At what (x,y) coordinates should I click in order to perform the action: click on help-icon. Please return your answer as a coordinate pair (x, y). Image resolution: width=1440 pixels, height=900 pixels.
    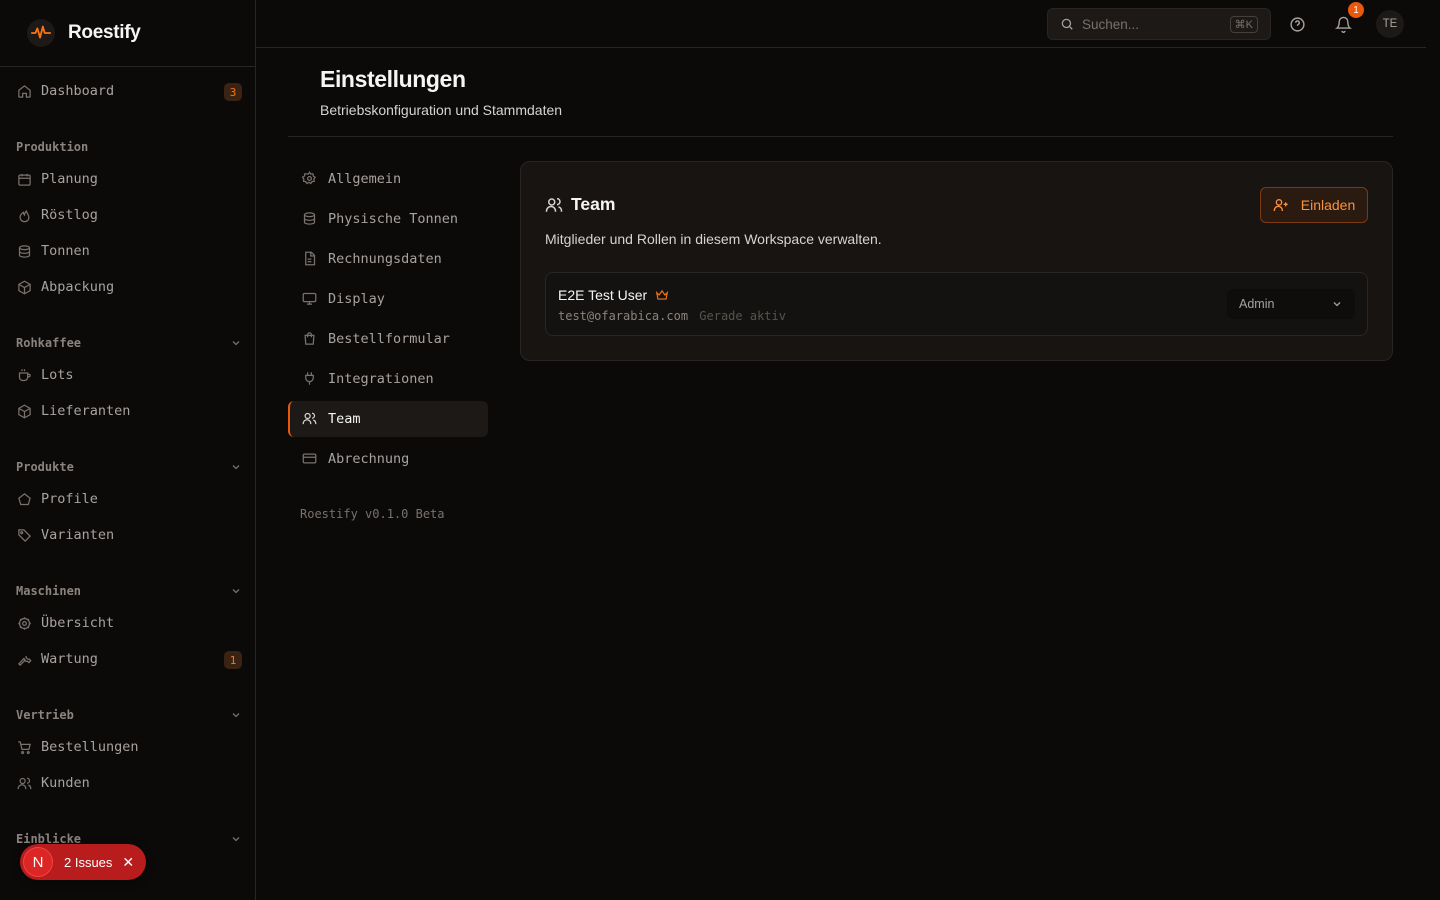
    Looking at the image, I should click on (1297, 24).